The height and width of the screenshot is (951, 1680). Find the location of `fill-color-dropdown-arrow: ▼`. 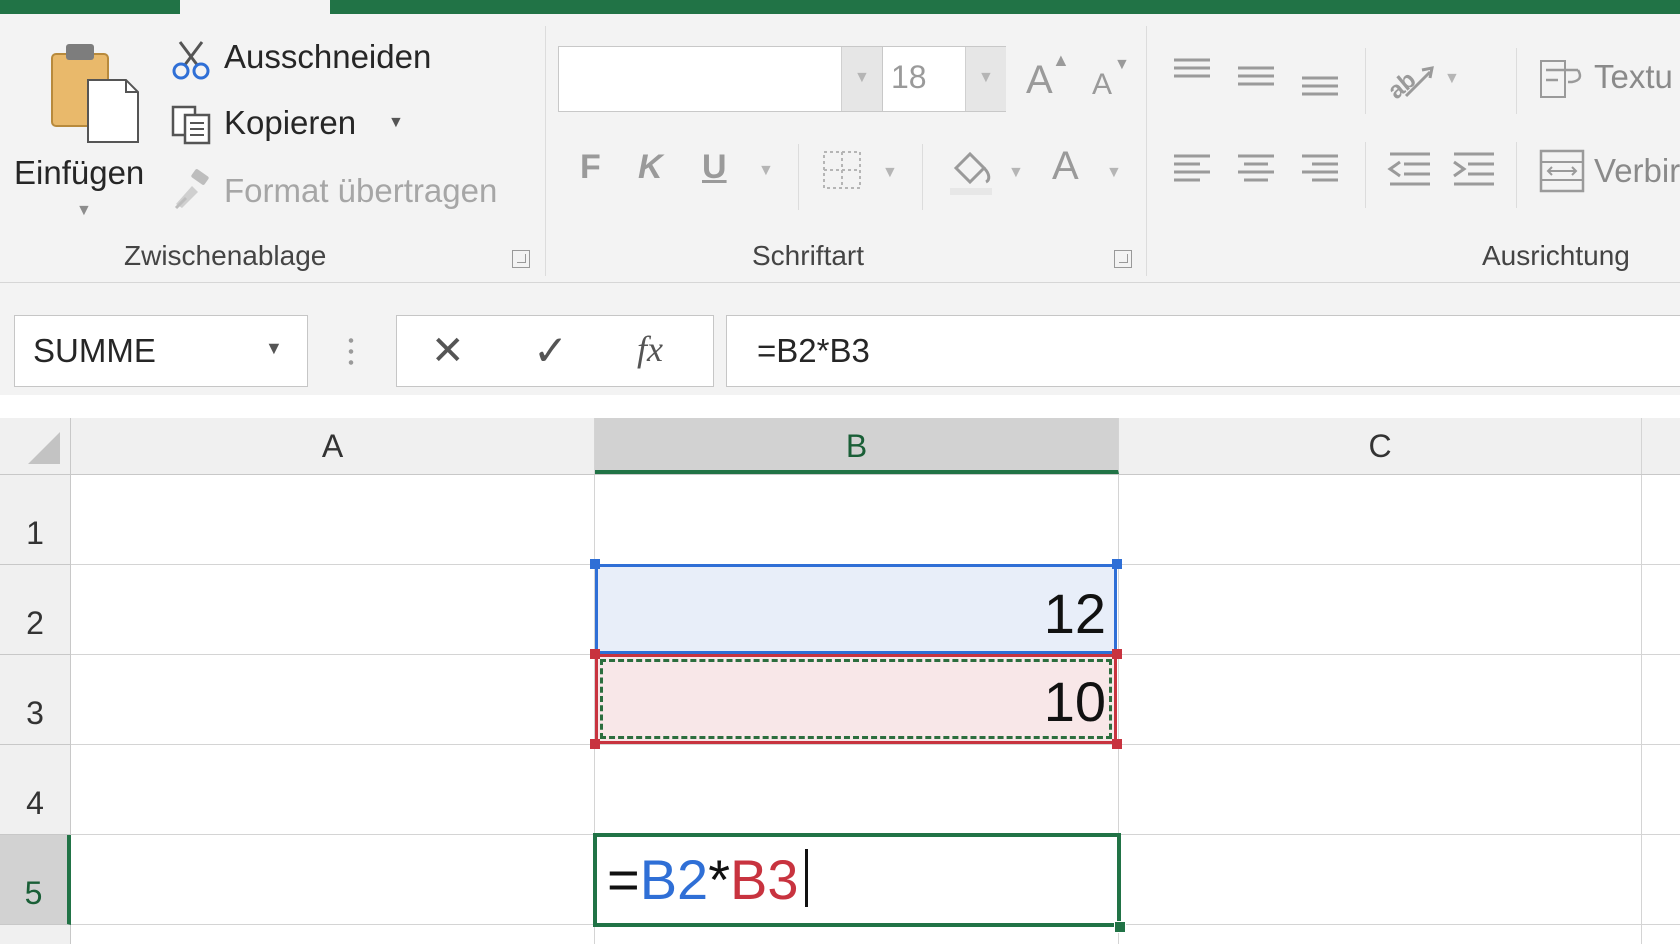

fill-color-dropdown-arrow: ▼ is located at coordinates (1016, 173).